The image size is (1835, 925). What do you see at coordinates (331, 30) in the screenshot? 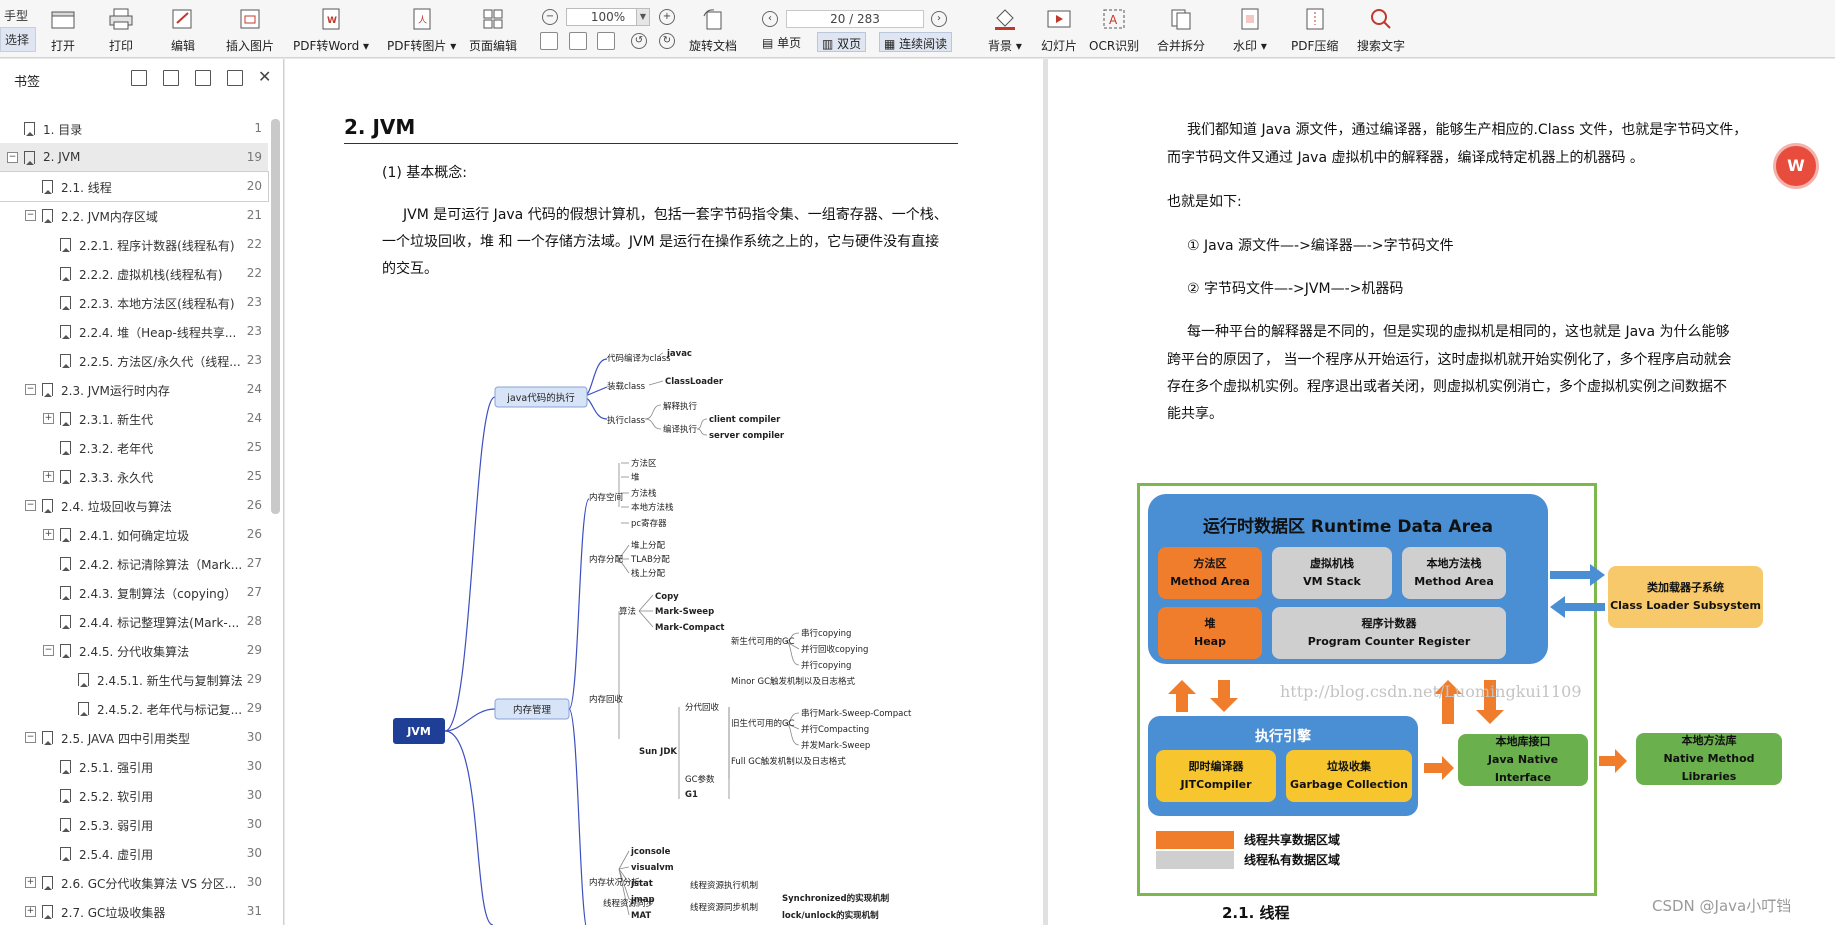
I see `pdf-to-word-button: W PDF转Word ▾` at bounding box center [331, 30].